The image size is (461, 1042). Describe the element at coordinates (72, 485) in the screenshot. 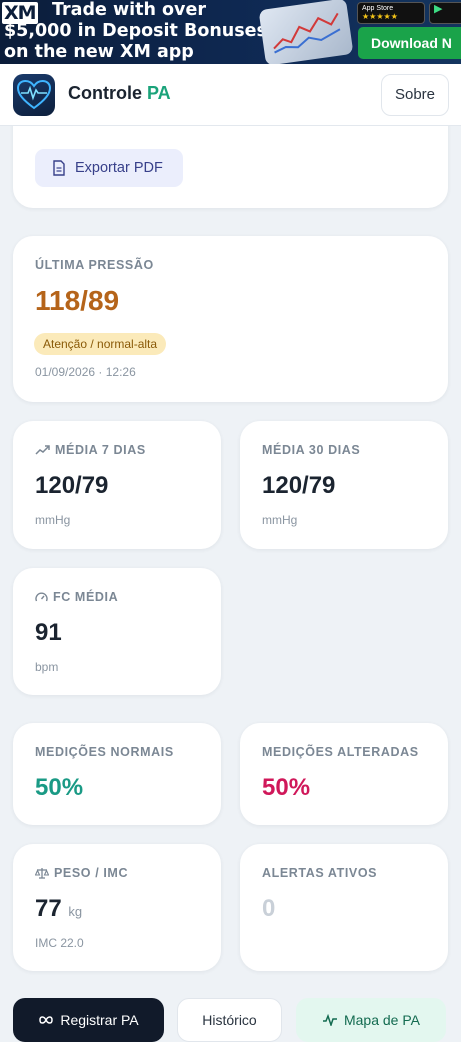

I see `avg-7-days-value: 120/79` at that location.